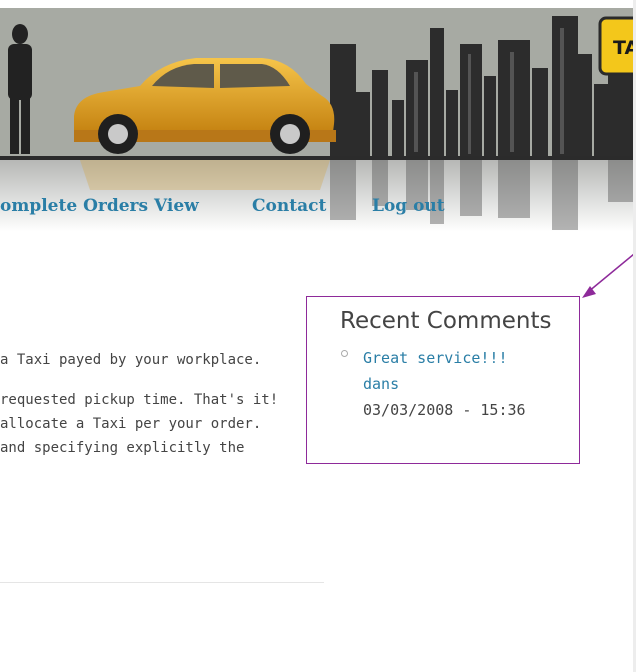 Image resolution: width=636 pixels, height=672 pixels. What do you see at coordinates (381, 384) in the screenshot?
I see `comment-author-link: dans` at bounding box center [381, 384].